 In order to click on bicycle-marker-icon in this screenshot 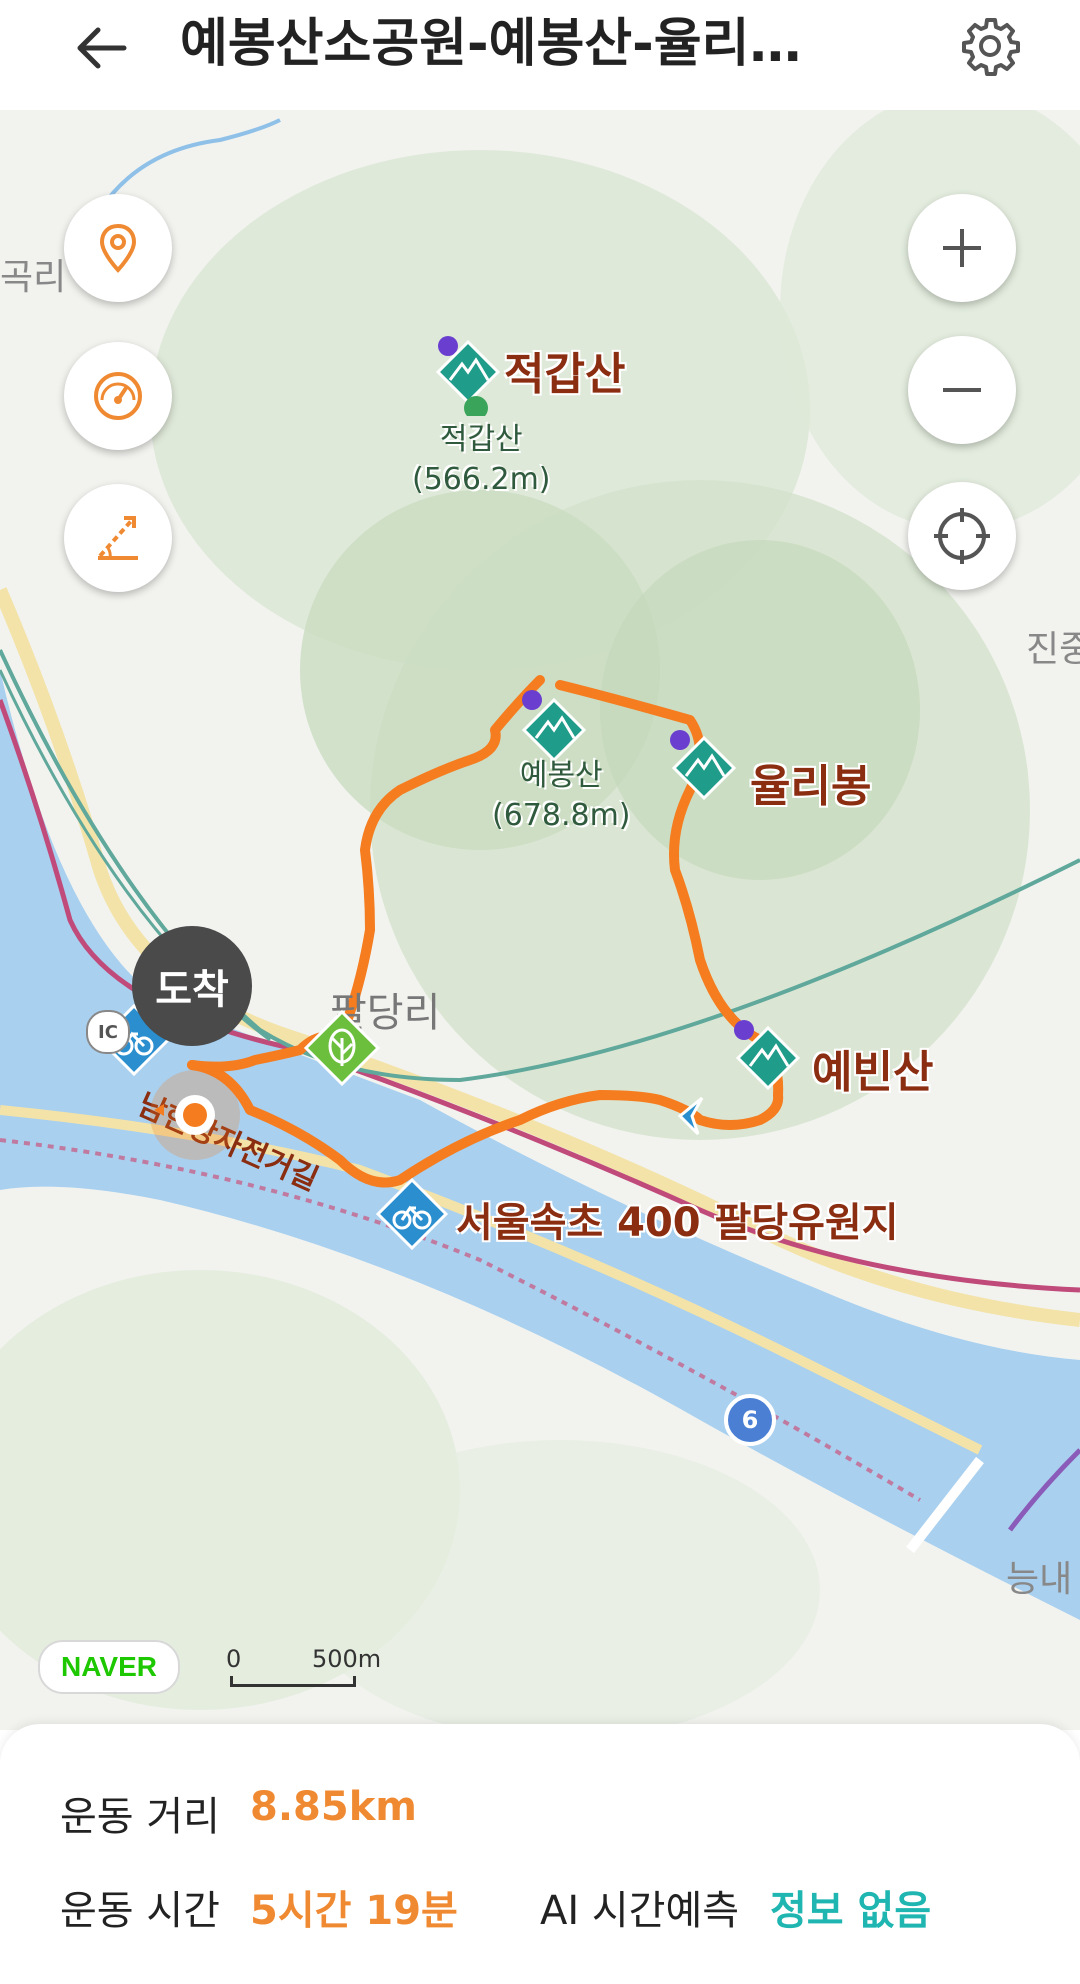, I will do `click(412, 1214)`.